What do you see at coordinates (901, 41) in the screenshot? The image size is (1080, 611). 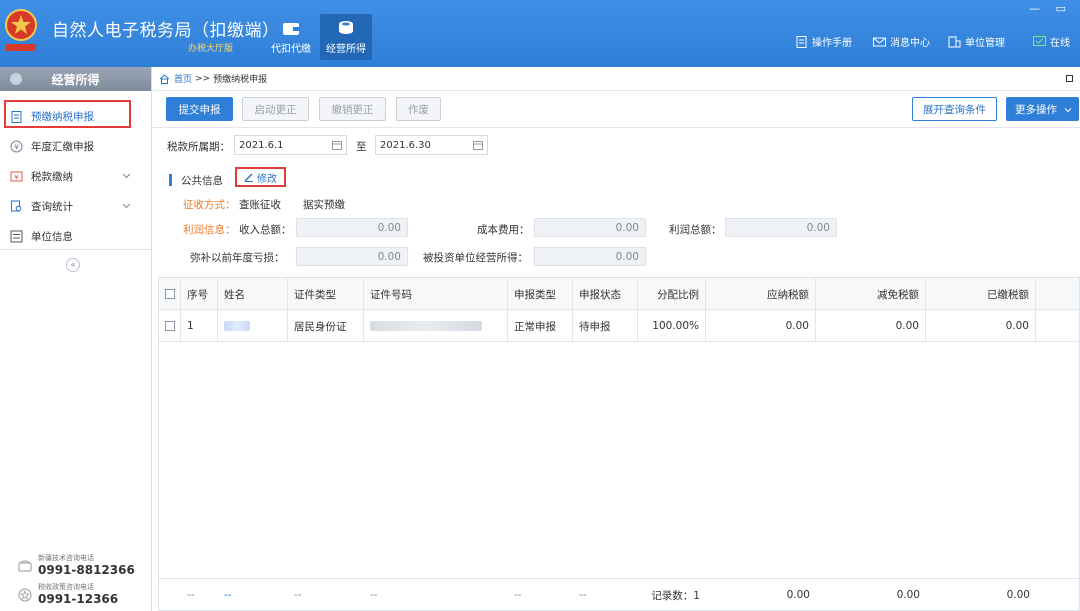 I see `message-center-link: 消息中心` at bounding box center [901, 41].